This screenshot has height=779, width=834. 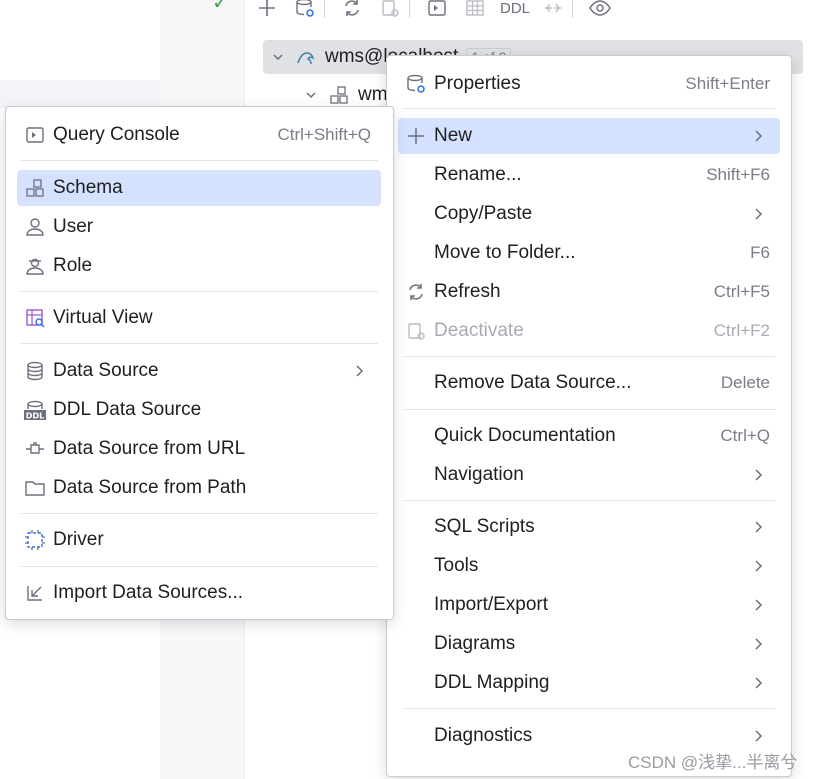 What do you see at coordinates (589, 136) in the screenshot?
I see `menu-item-new: New` at bounding box center [589, 136].